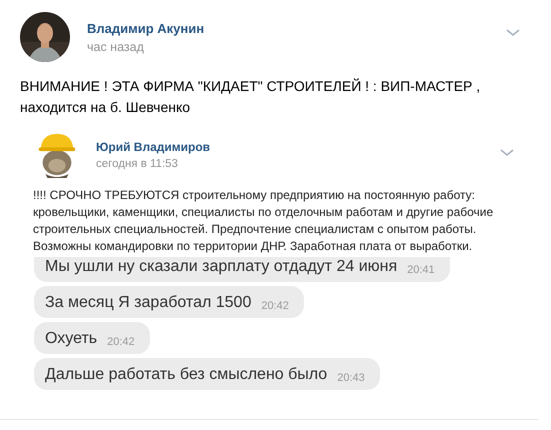  I want to click on message-time: 20:41, so click(421, 270).